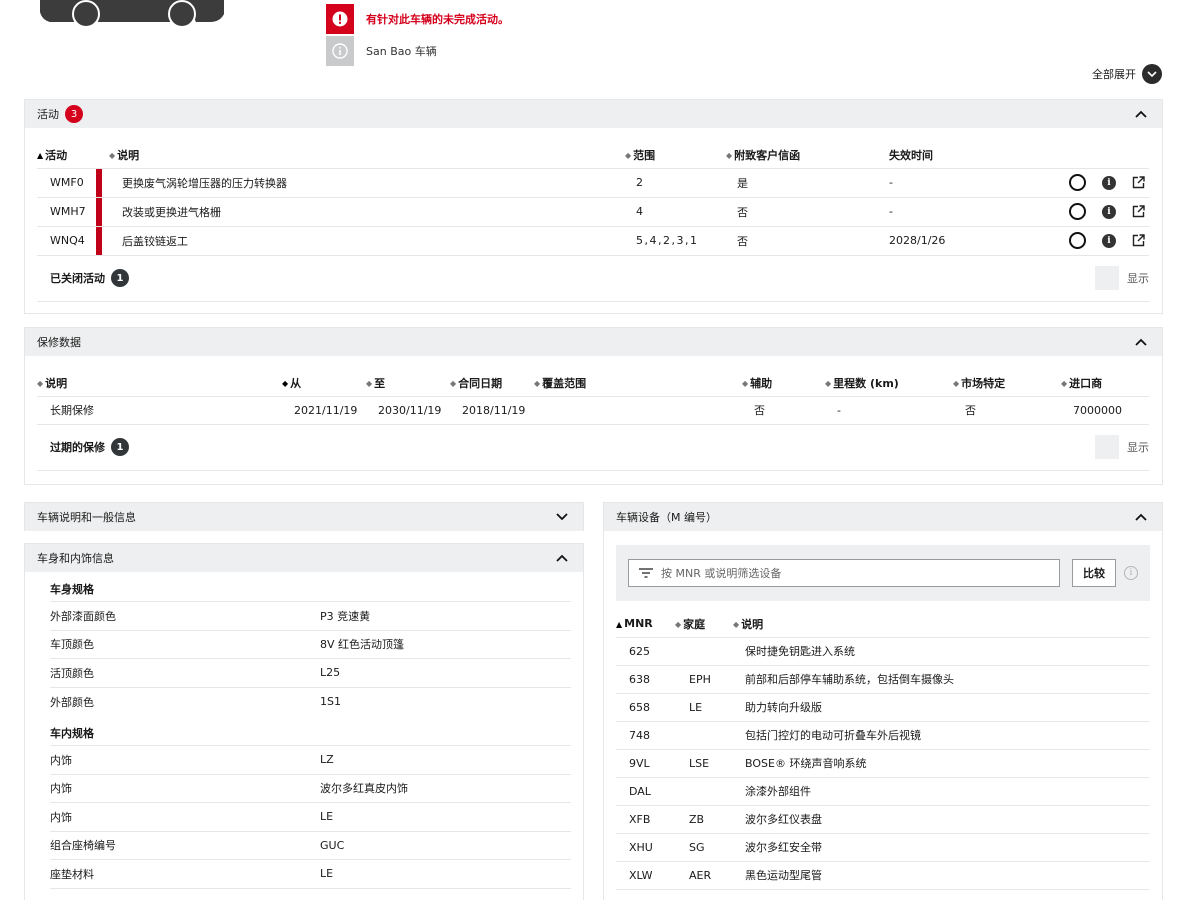 The height and width of the screenshot is (900, 1200). I want to click on warranty-mileage: -, so click(889, 410).